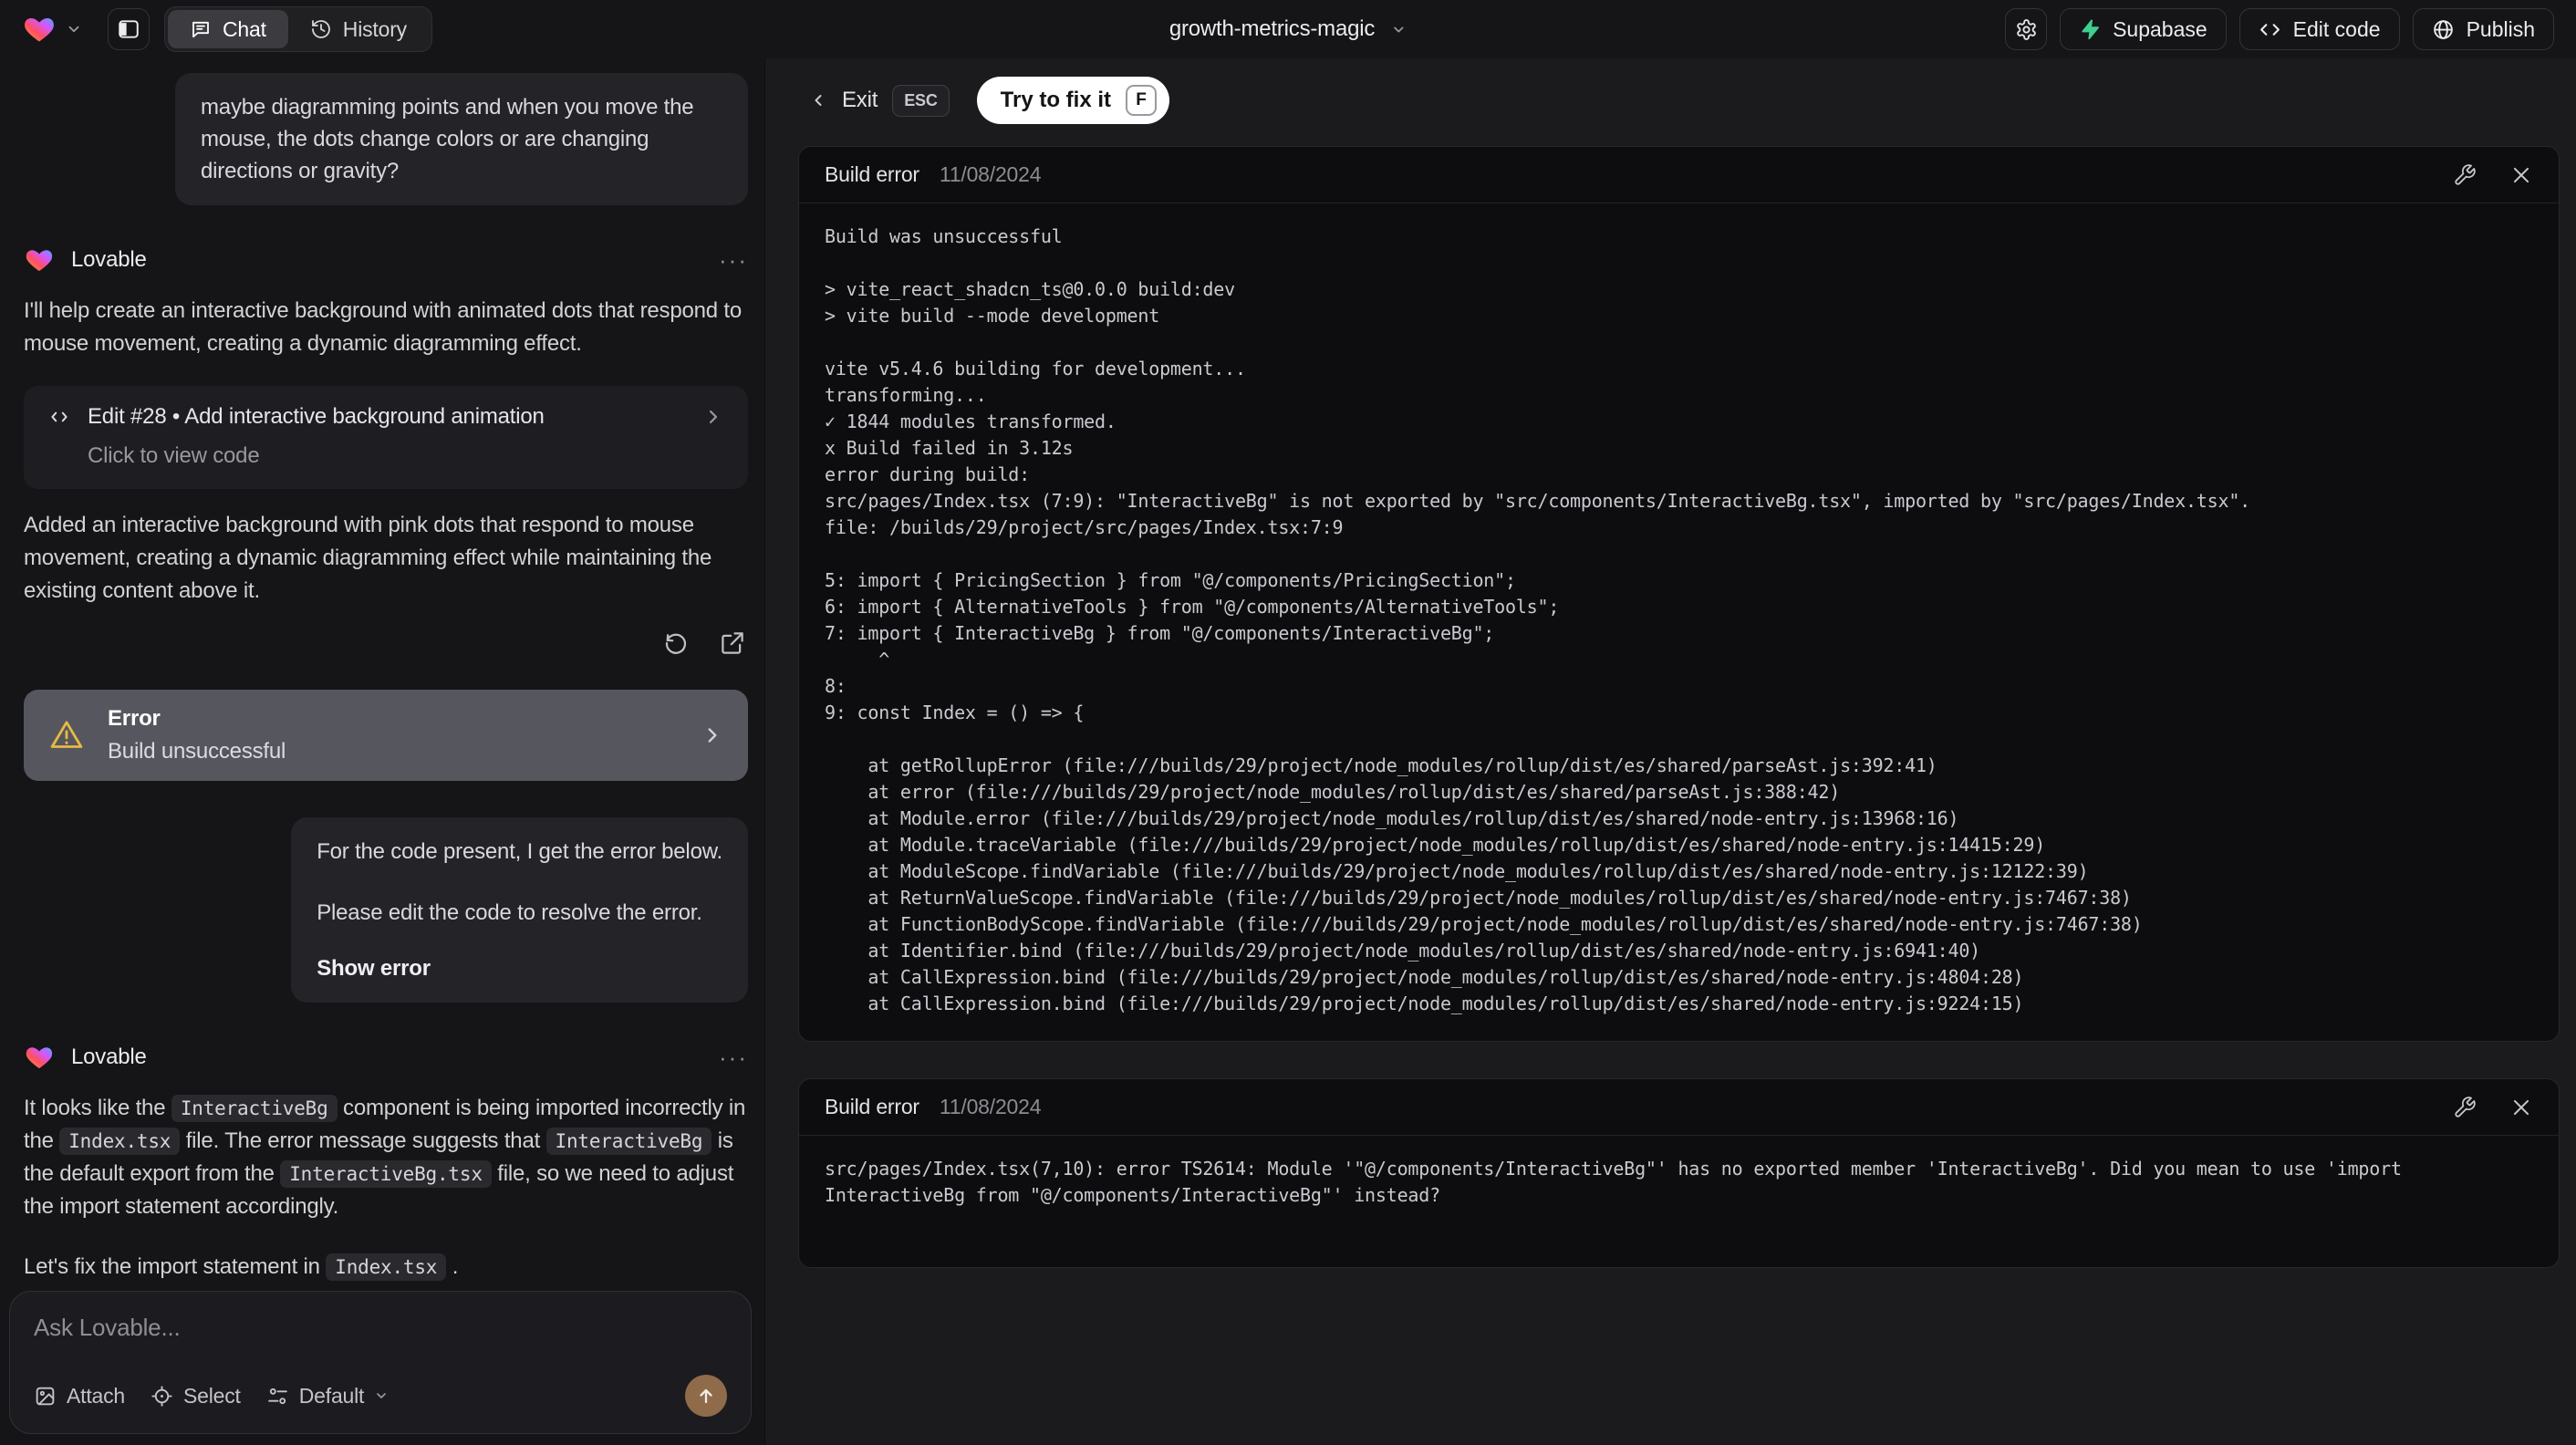 The height and width of the screenshot is (1445, 2576). I want to click on refresh-icon, so click(676, 643).